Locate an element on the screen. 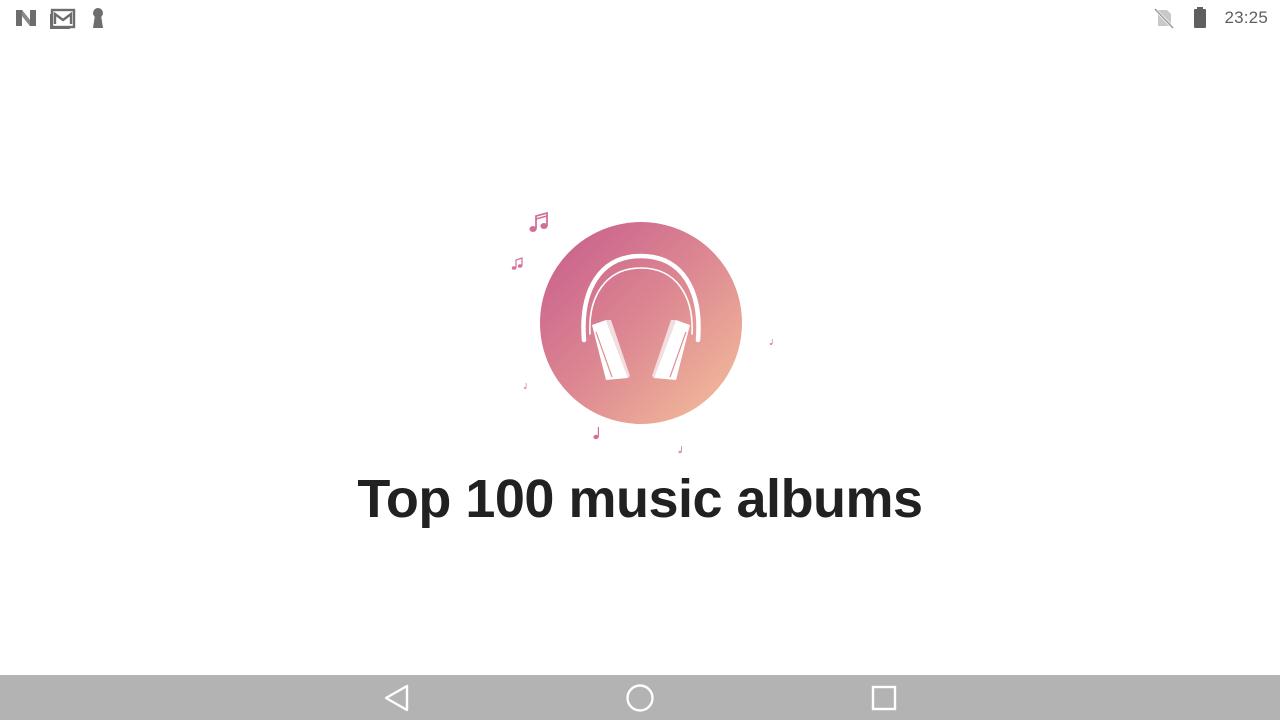  keyhole-icon is located at coordinates (98, 18).